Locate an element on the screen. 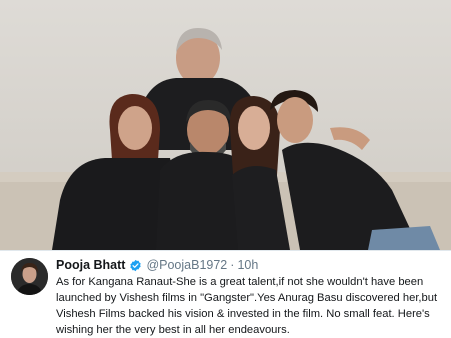  verified-badge-icon is located at coordinates (135, 265).